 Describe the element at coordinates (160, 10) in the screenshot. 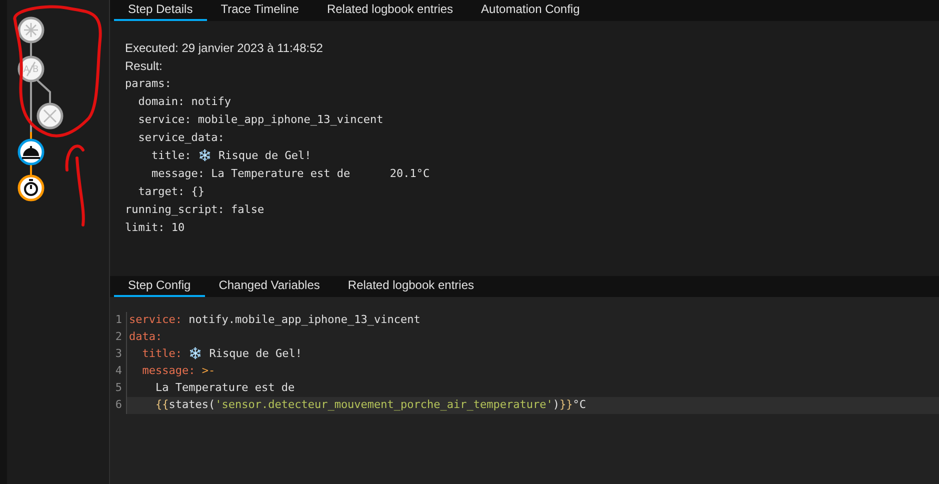

I see `tab: Step Details` at that location.